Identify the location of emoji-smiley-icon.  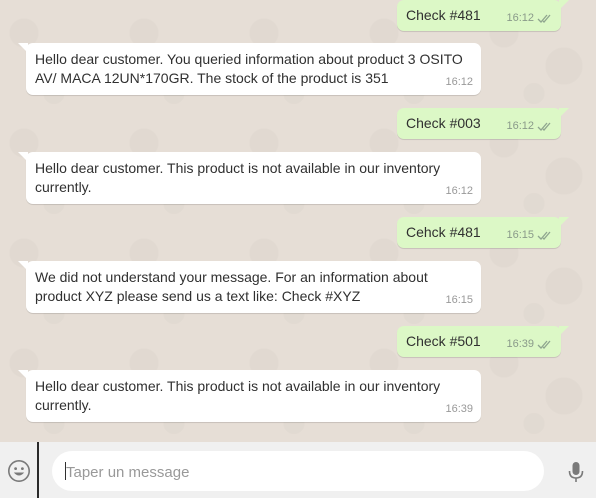
(19, 471).